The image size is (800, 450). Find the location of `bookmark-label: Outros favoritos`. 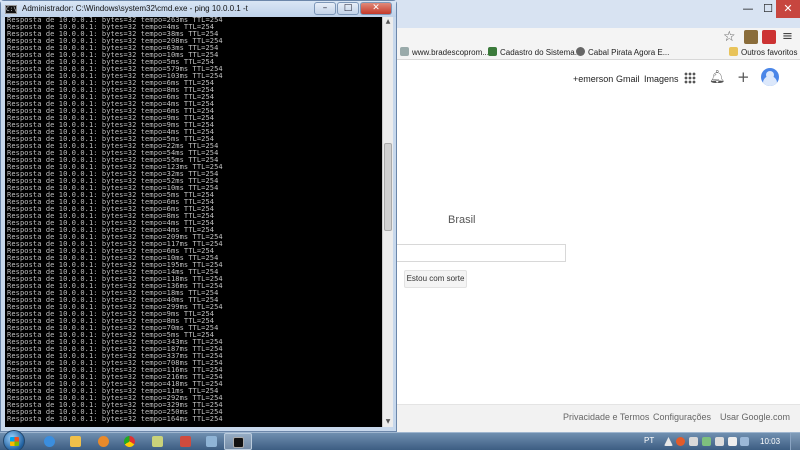

bookmark-label: Outros favoritos is located at coordinates (769, 52).